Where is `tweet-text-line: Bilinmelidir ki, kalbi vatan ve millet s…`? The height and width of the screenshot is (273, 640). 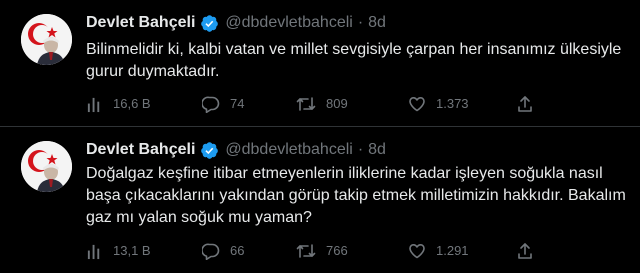 tweet-text-line: Bilinmelidir ki, kalbi vatan ve millet s… is located at coordinates (354, 49).